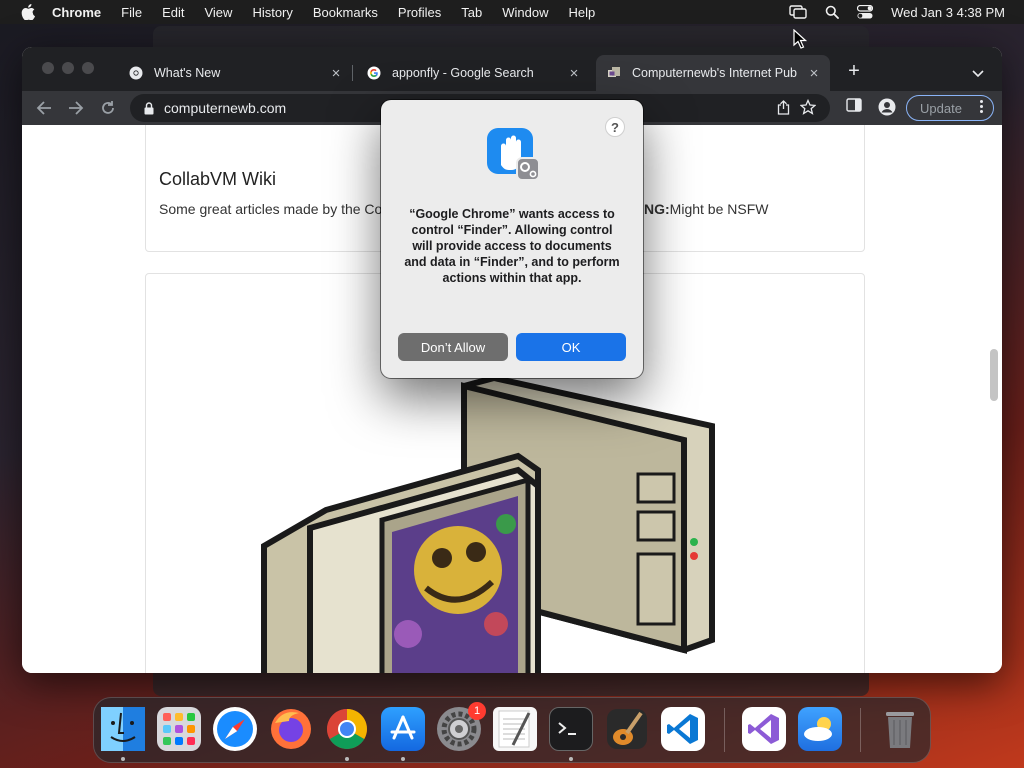 The image size is (1024, 768). I want to click on profile-avatar-icon, so click(887, 107).